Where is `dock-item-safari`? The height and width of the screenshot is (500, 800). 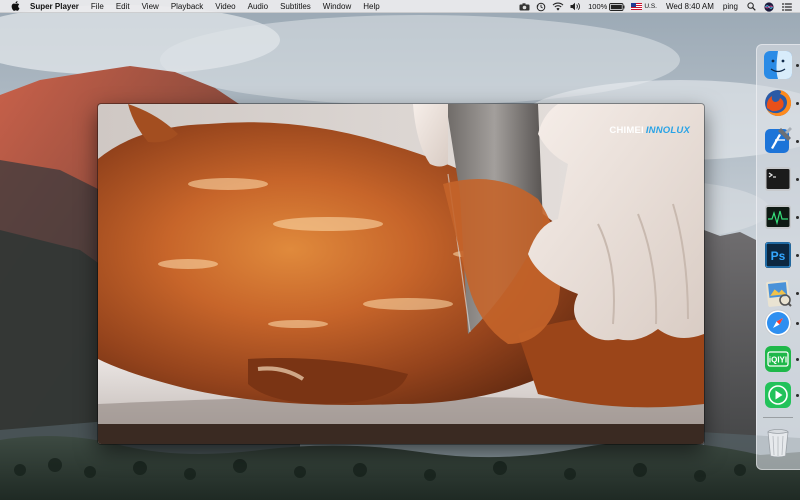
dock-item-safari is located at coordinates (778, 323).